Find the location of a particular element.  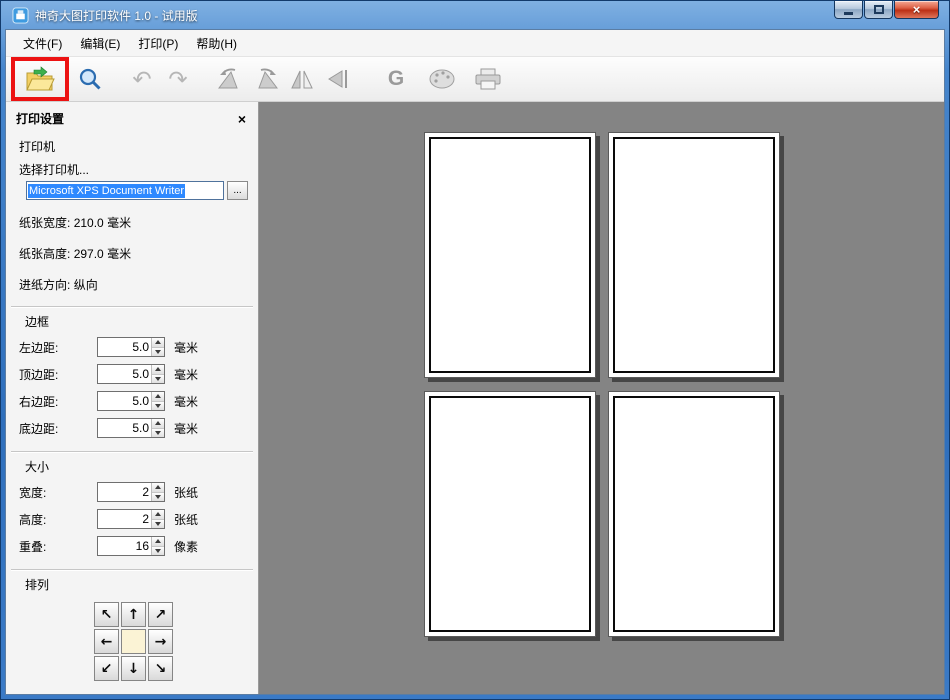

open-file-button is located at coordinates (40, 79).